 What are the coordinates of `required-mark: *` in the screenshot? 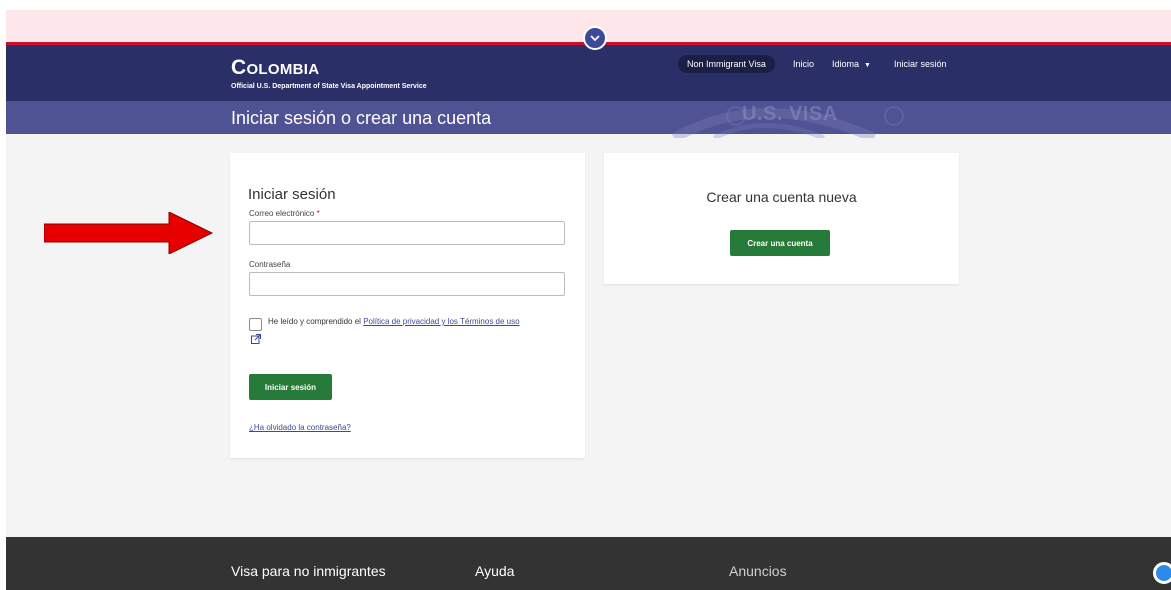 It's located at (318, 213).